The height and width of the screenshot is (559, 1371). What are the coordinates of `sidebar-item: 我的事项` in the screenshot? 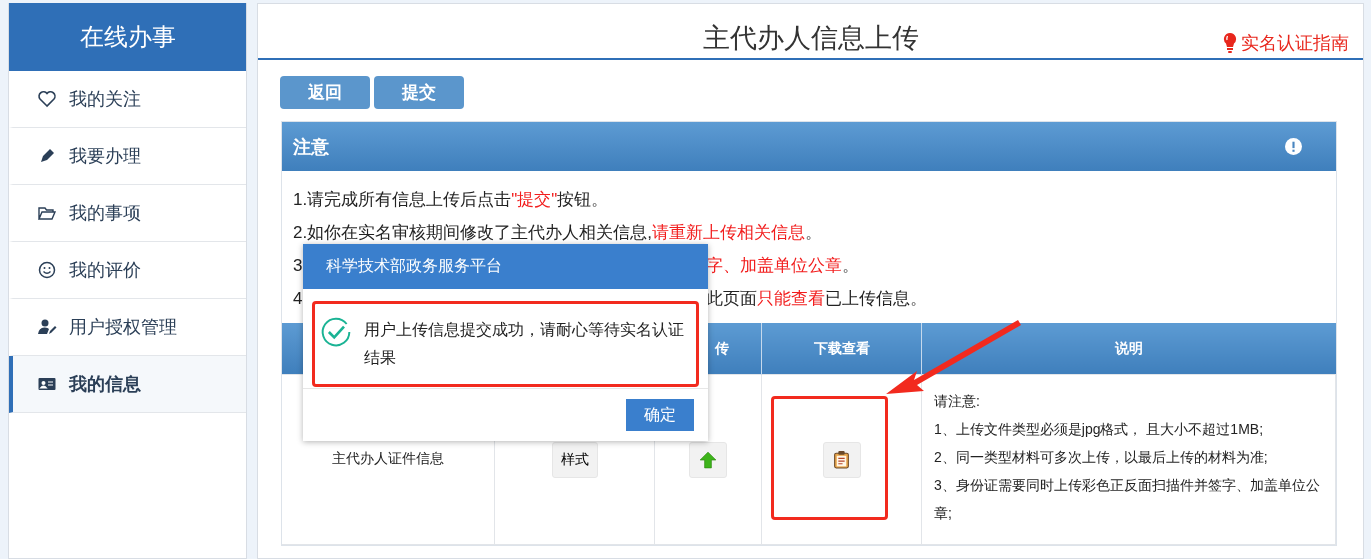 It's located at (127, 213).